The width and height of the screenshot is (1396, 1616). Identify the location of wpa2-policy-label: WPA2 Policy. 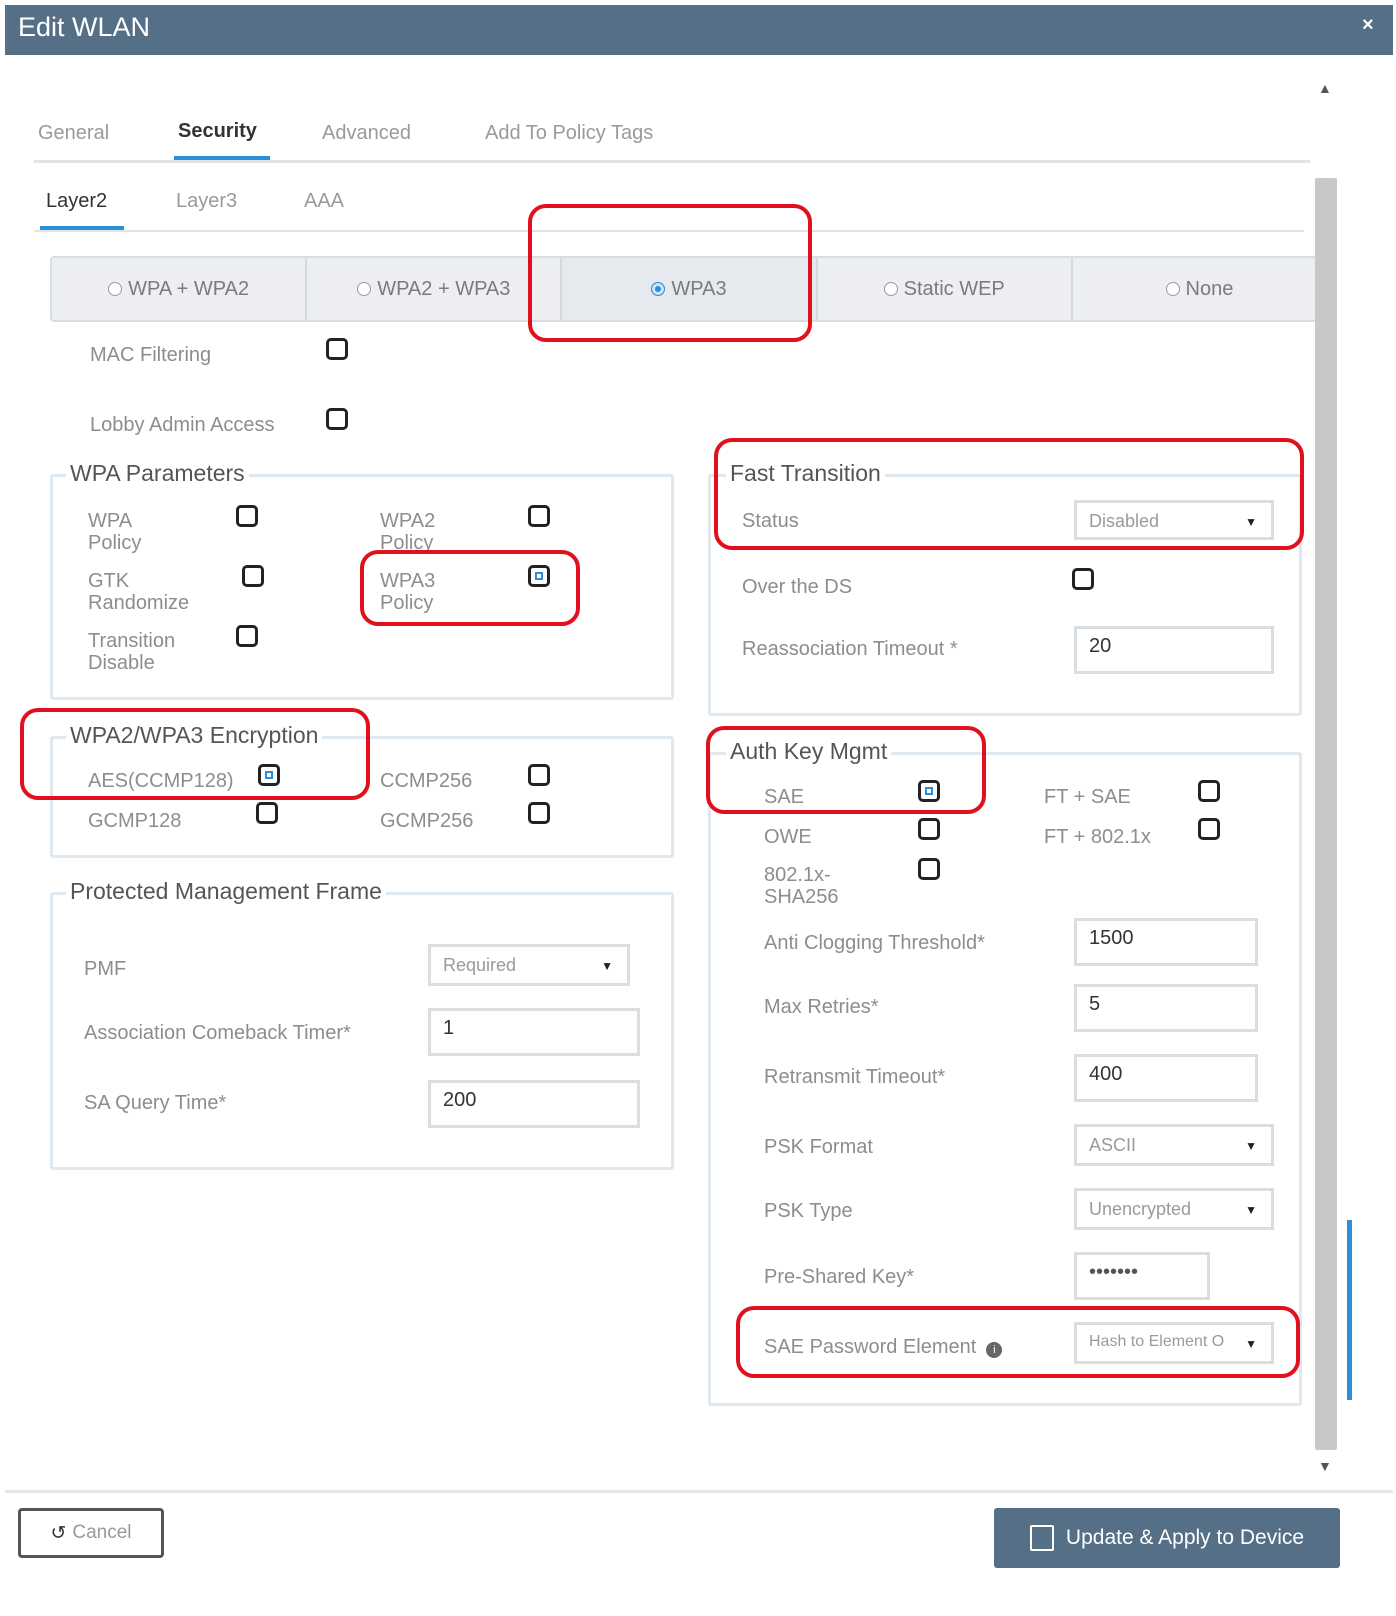
(408, 532).